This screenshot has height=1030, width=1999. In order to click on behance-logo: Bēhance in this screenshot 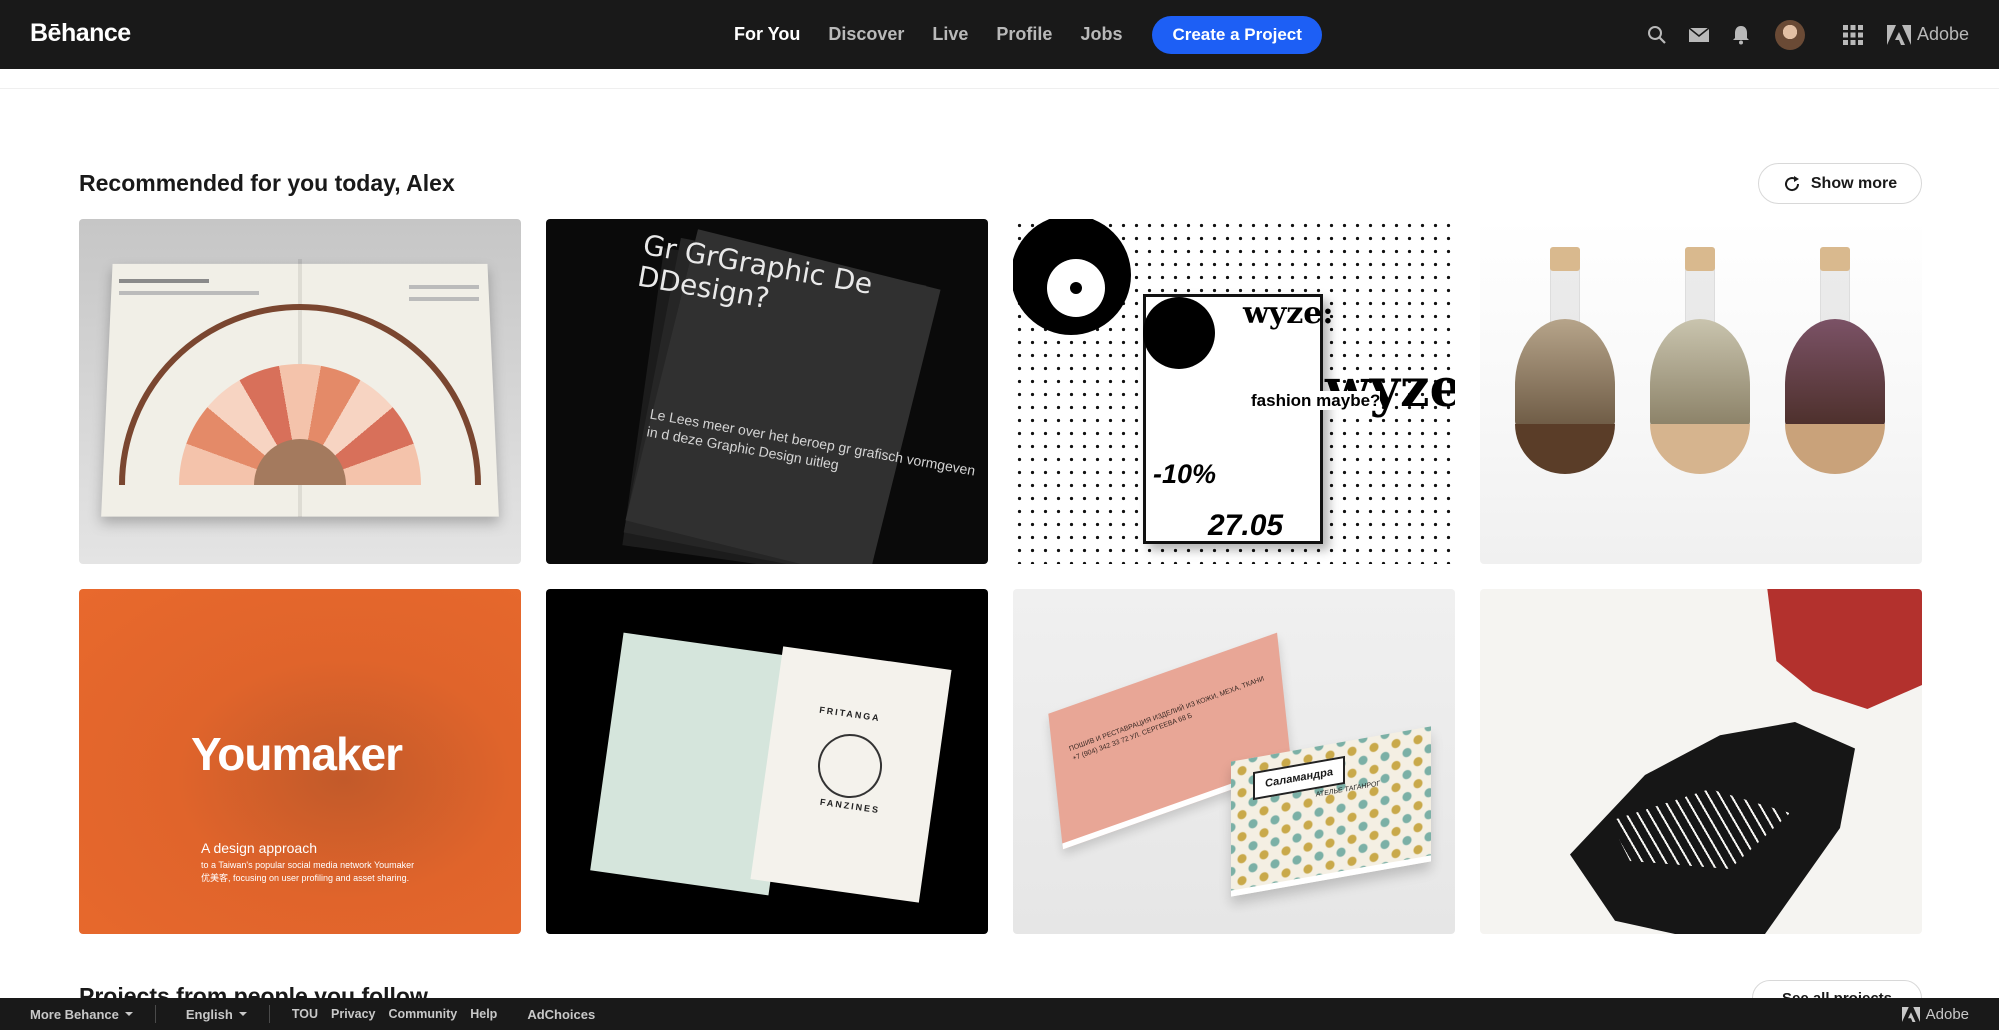, I will do `click(80, 33)`.